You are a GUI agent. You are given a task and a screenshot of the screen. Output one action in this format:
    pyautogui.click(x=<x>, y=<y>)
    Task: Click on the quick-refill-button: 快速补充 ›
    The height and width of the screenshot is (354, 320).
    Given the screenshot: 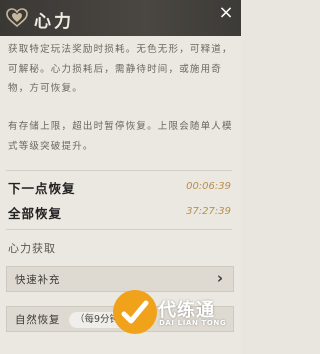 What is the action you would take?
    pyautogui.click(x=120, y=279)
    